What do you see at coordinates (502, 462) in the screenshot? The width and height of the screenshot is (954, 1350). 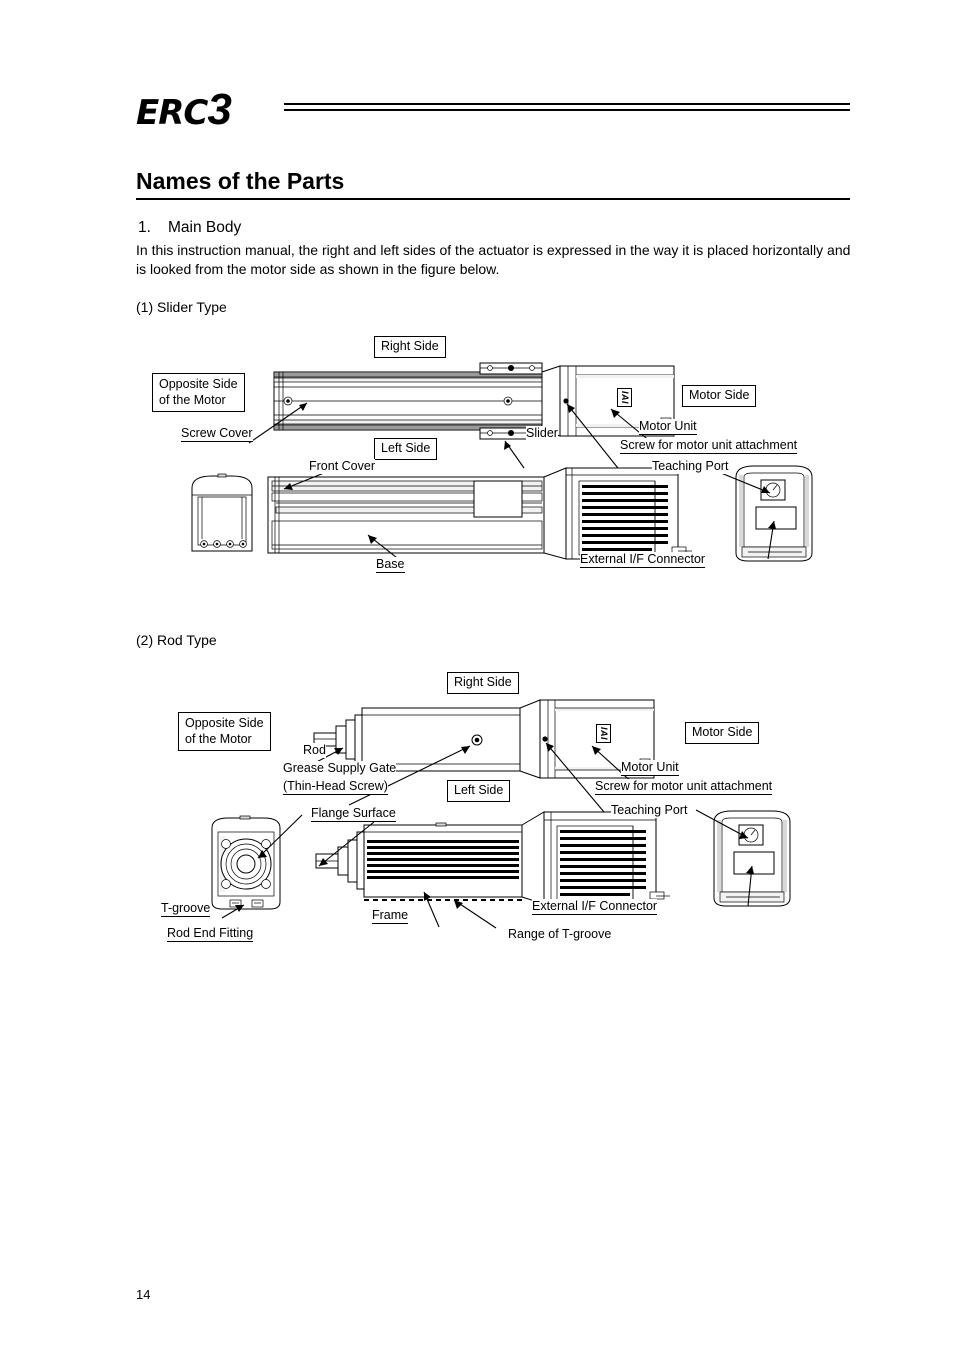 I see `slider-type-drawing` at bounding box center [502, 462].